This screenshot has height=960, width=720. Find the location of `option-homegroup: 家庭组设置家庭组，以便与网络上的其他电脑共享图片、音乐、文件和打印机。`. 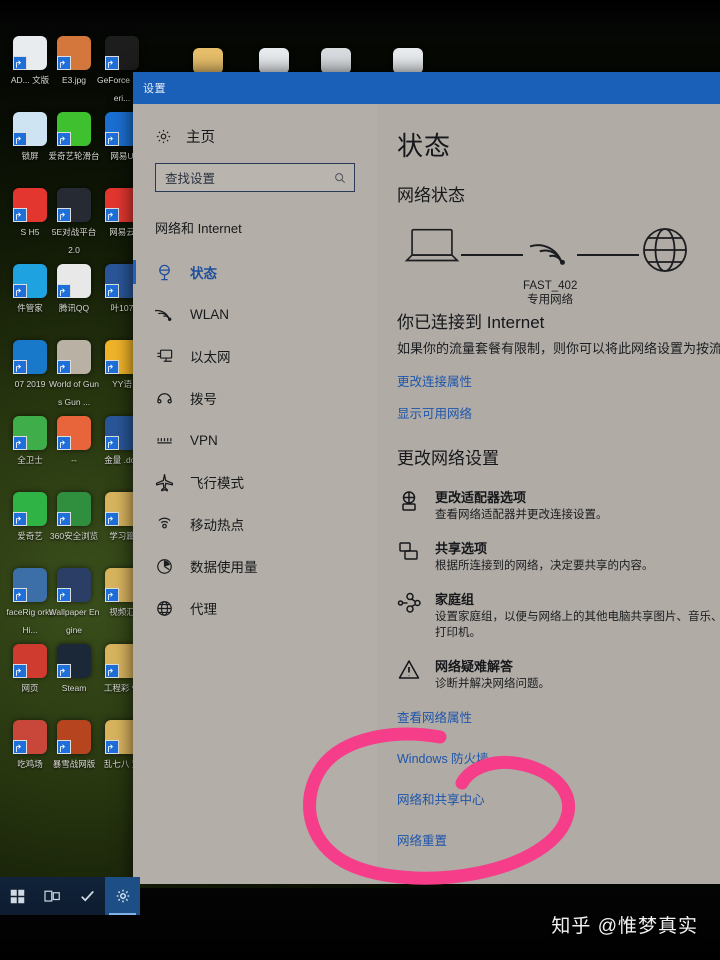

option-homegroup: 家庭组设置家庭组，以便与网络上的其他电脑共享图片、音乐、文件和打印机。 is located at coordinates (558, 615).